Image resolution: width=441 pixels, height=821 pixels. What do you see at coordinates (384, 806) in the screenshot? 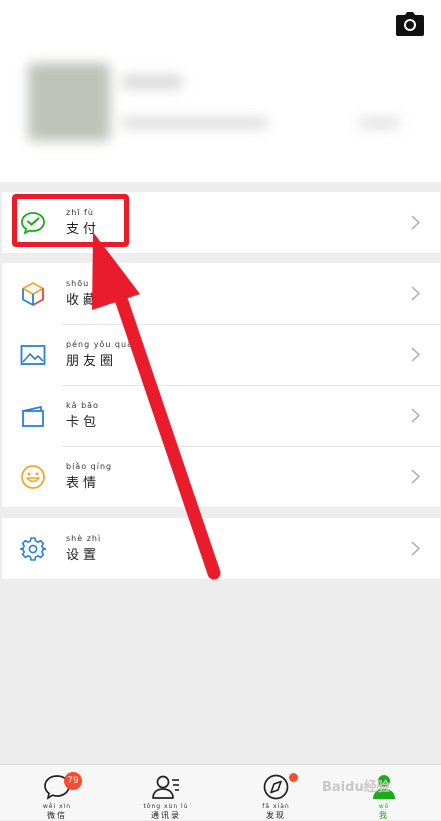
I see `tab-pinyin: wǒ` at bounding box center [384, 806].